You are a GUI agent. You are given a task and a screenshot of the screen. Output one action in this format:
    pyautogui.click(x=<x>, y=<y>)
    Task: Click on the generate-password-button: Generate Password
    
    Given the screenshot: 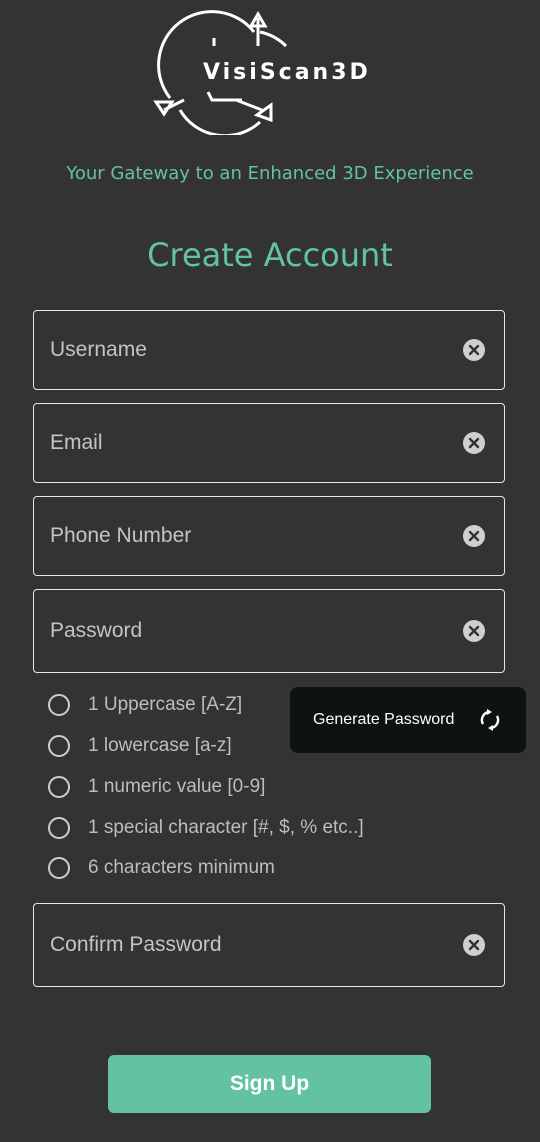 What is the action you would take?
    pyautogui.click(x=408, y=720)
    